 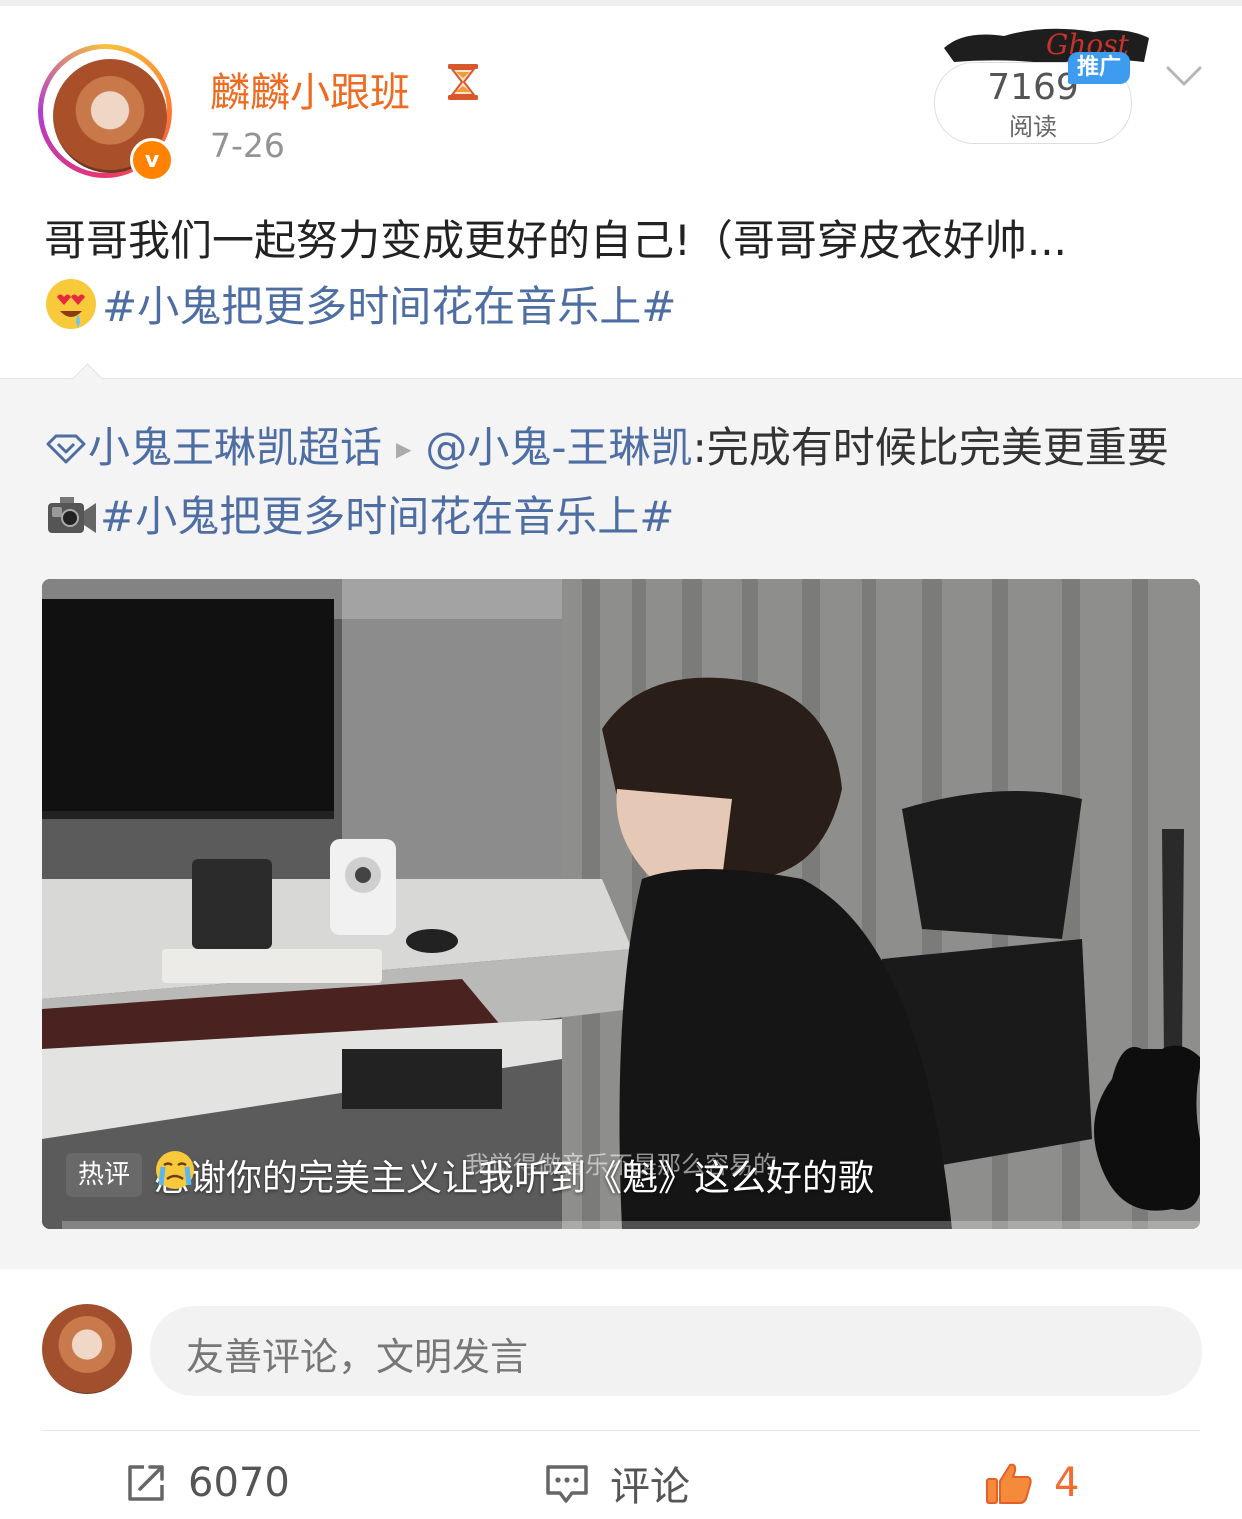 I want to click on share-button: 6070, so click(x=207, y=1483).